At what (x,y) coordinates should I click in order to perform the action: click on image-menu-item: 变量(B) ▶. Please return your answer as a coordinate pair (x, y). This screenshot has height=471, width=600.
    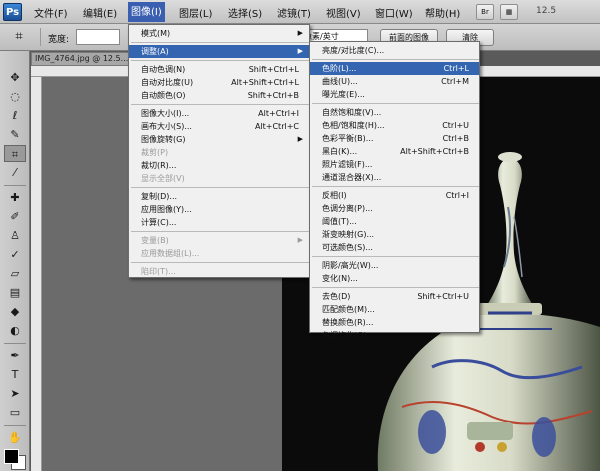
    Looking at the image, I should click on (219, 240).